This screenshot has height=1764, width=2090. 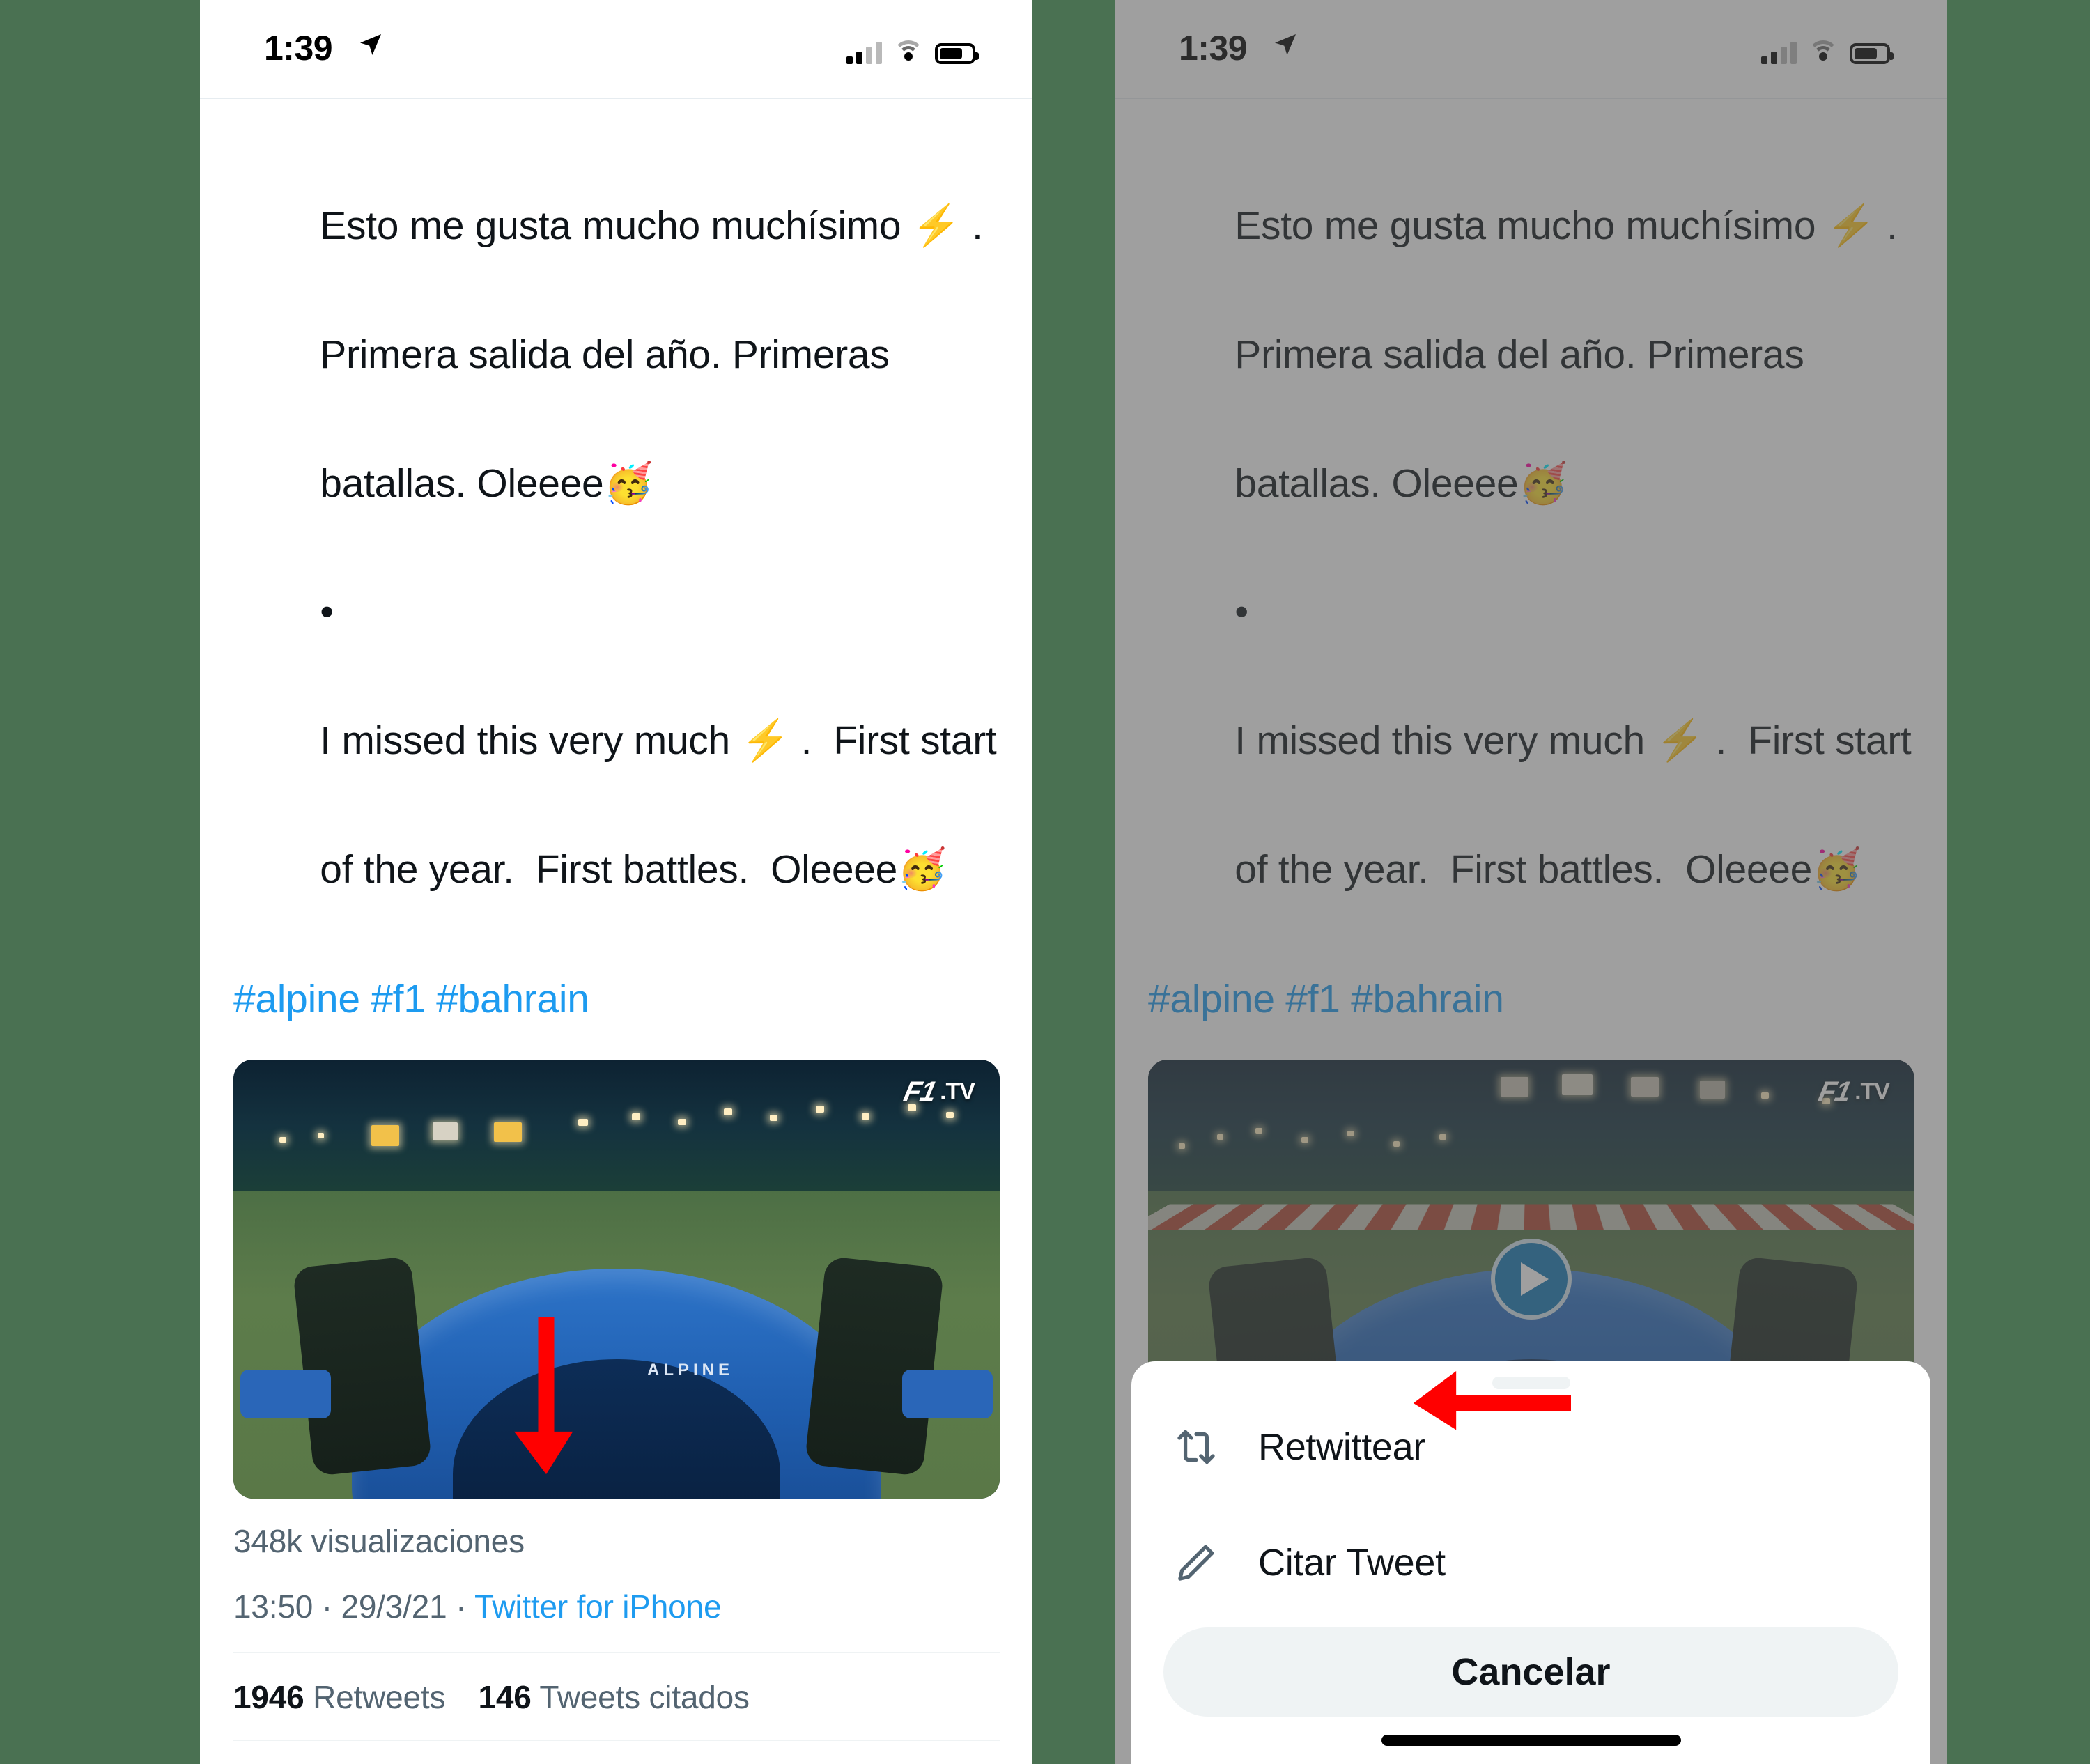 What do you see at coordinates (651, 226) in the screenshot?
I see `tweet-line-1: Esto me gusta mucho muchísimo ⚡ .` at bounding box center [651, 226].